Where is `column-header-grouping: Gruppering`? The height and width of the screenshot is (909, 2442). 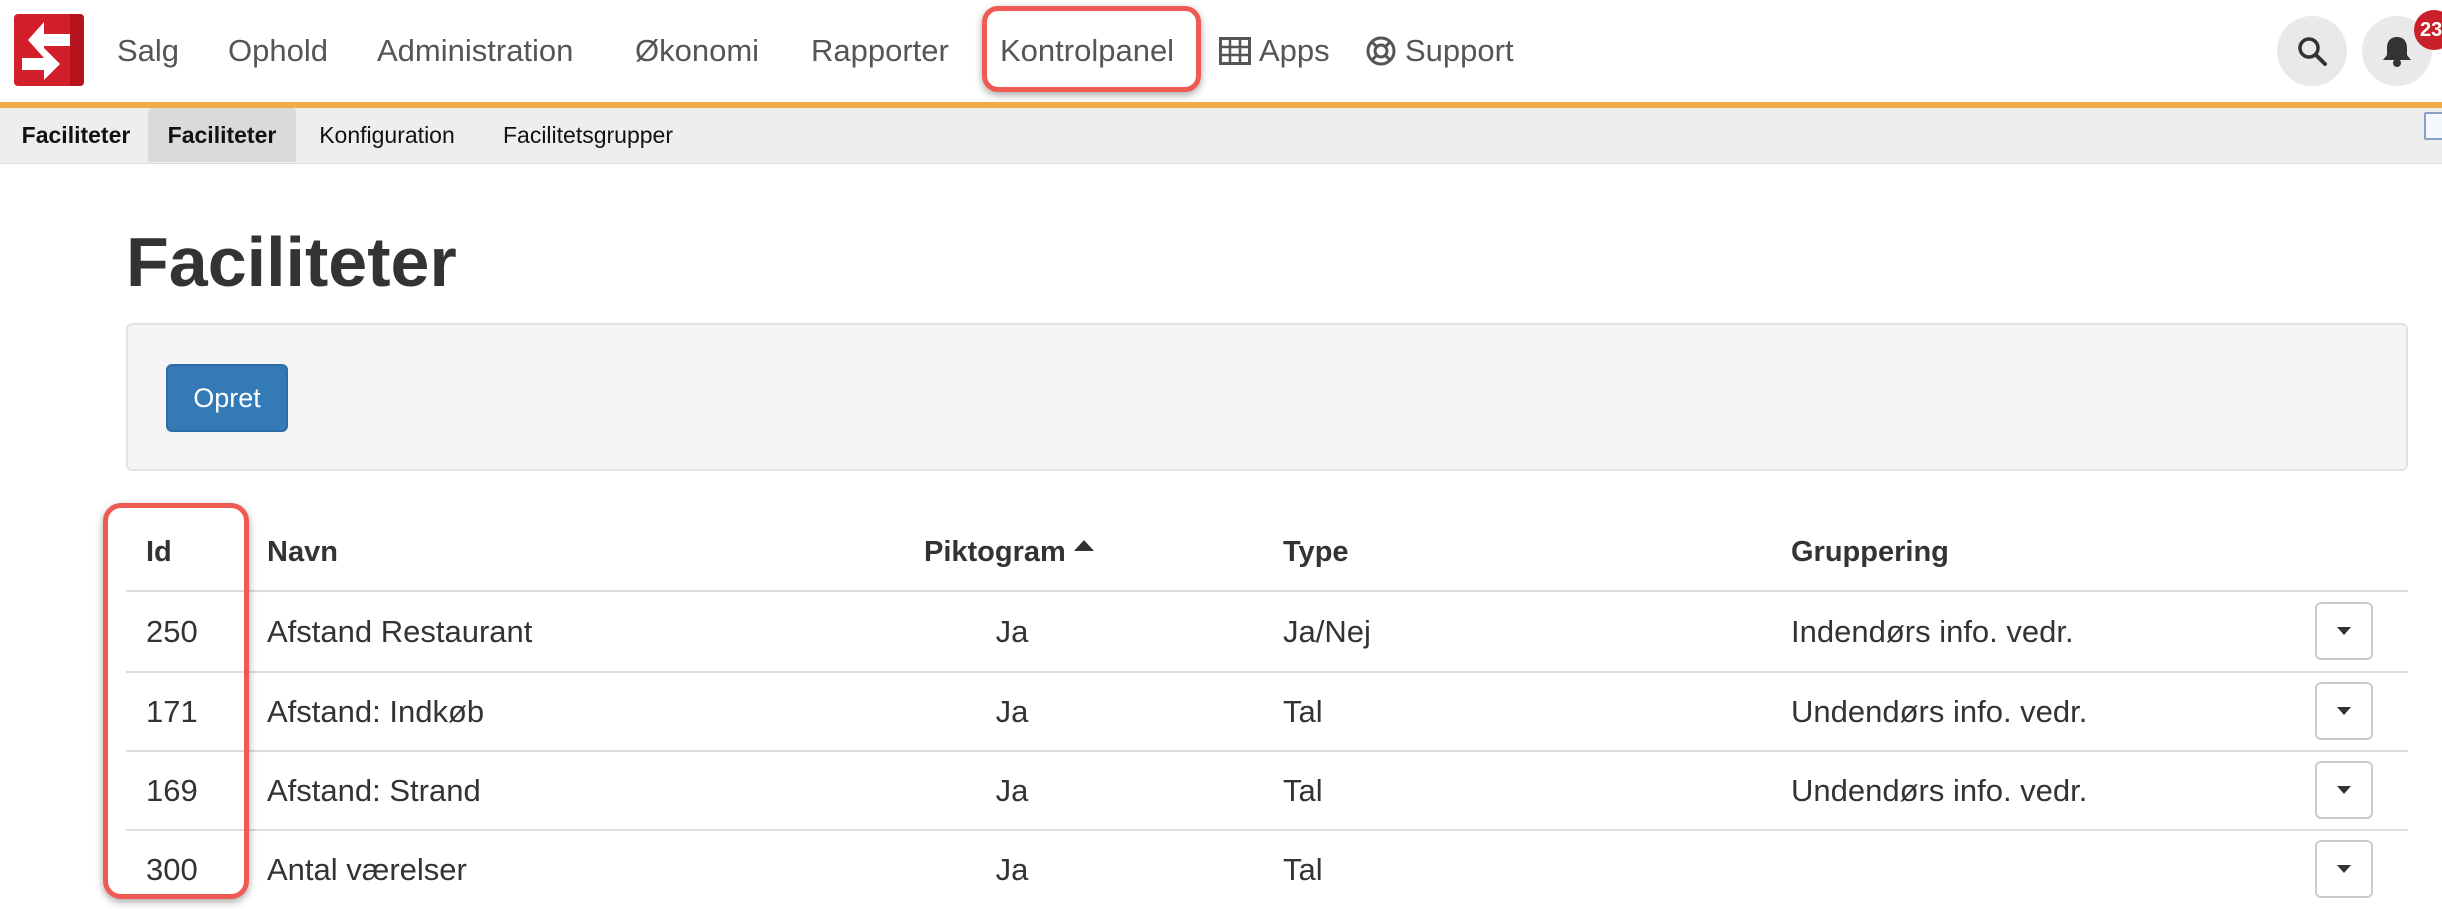 column-header-grouping: Gruppering is located at coordinates (1870, 552).